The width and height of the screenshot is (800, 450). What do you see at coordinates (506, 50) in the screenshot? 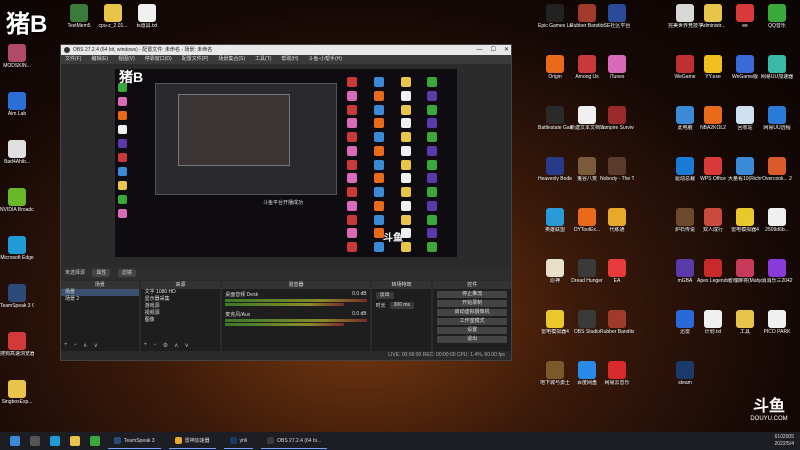
I see `close-icon: ✕` at bounding box center [506, 50].